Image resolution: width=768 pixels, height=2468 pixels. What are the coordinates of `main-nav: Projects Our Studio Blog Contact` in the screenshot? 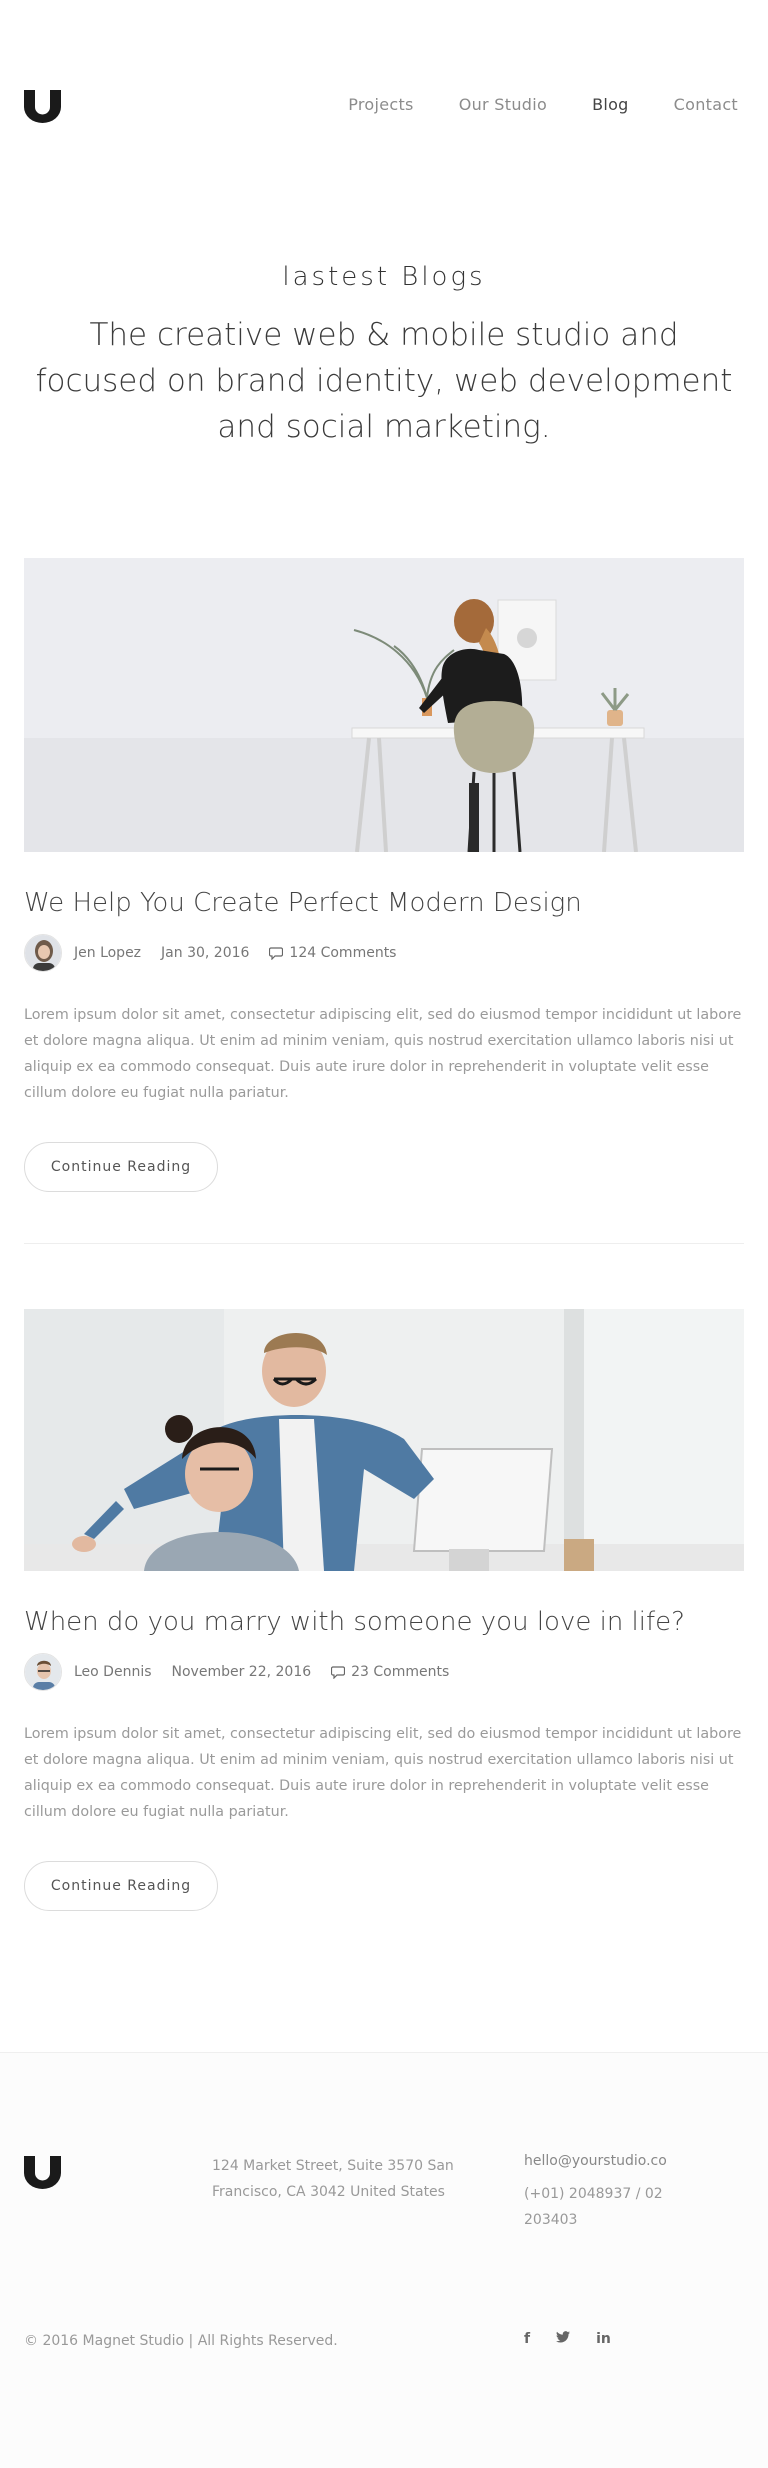 It's located at (543, 104).